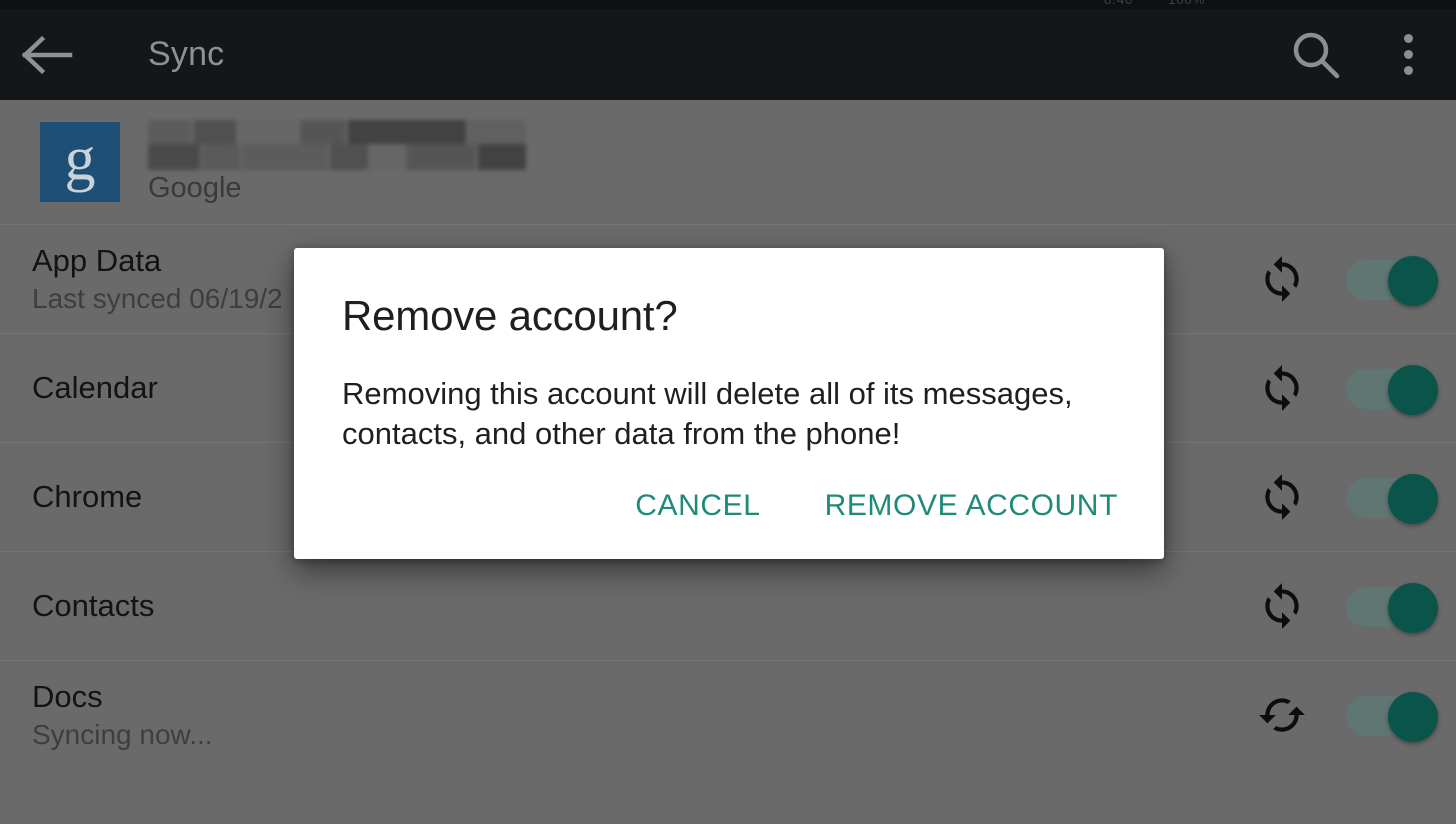 The height and width of the screenshot is (824, 1456). I want to click on cancel-button: CANCEL, so click(697, 506).